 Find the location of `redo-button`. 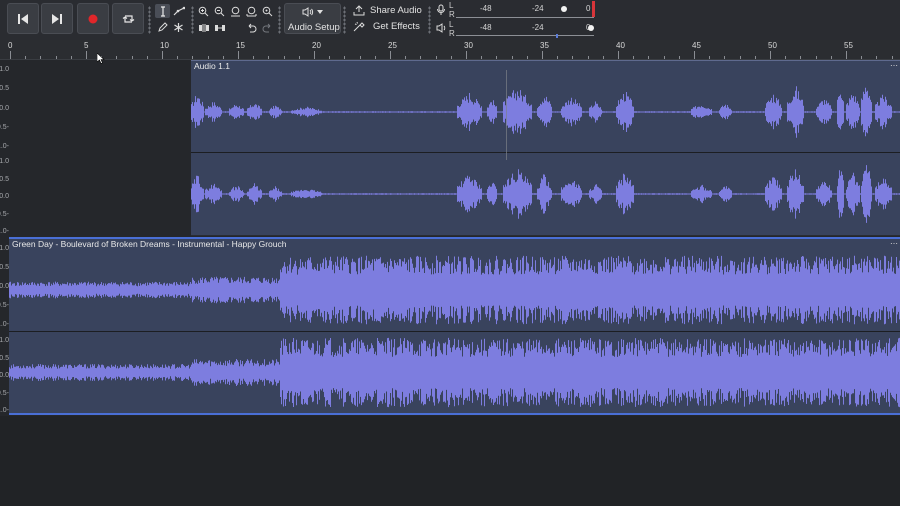

redo-button is located at coordinates (267, 27).